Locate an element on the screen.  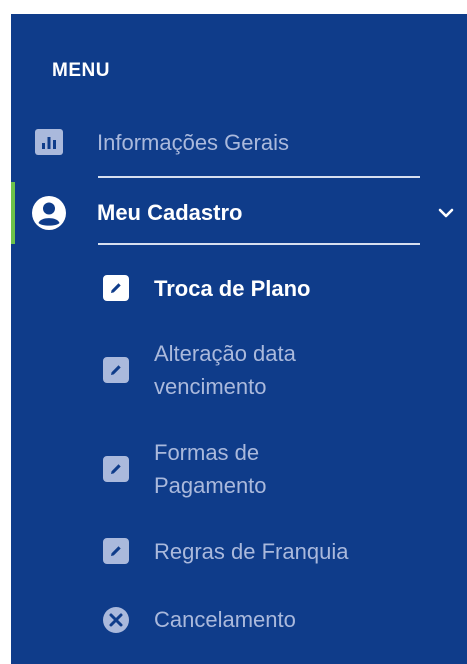
bar-chart-icon is located at coordinates (49, 142).